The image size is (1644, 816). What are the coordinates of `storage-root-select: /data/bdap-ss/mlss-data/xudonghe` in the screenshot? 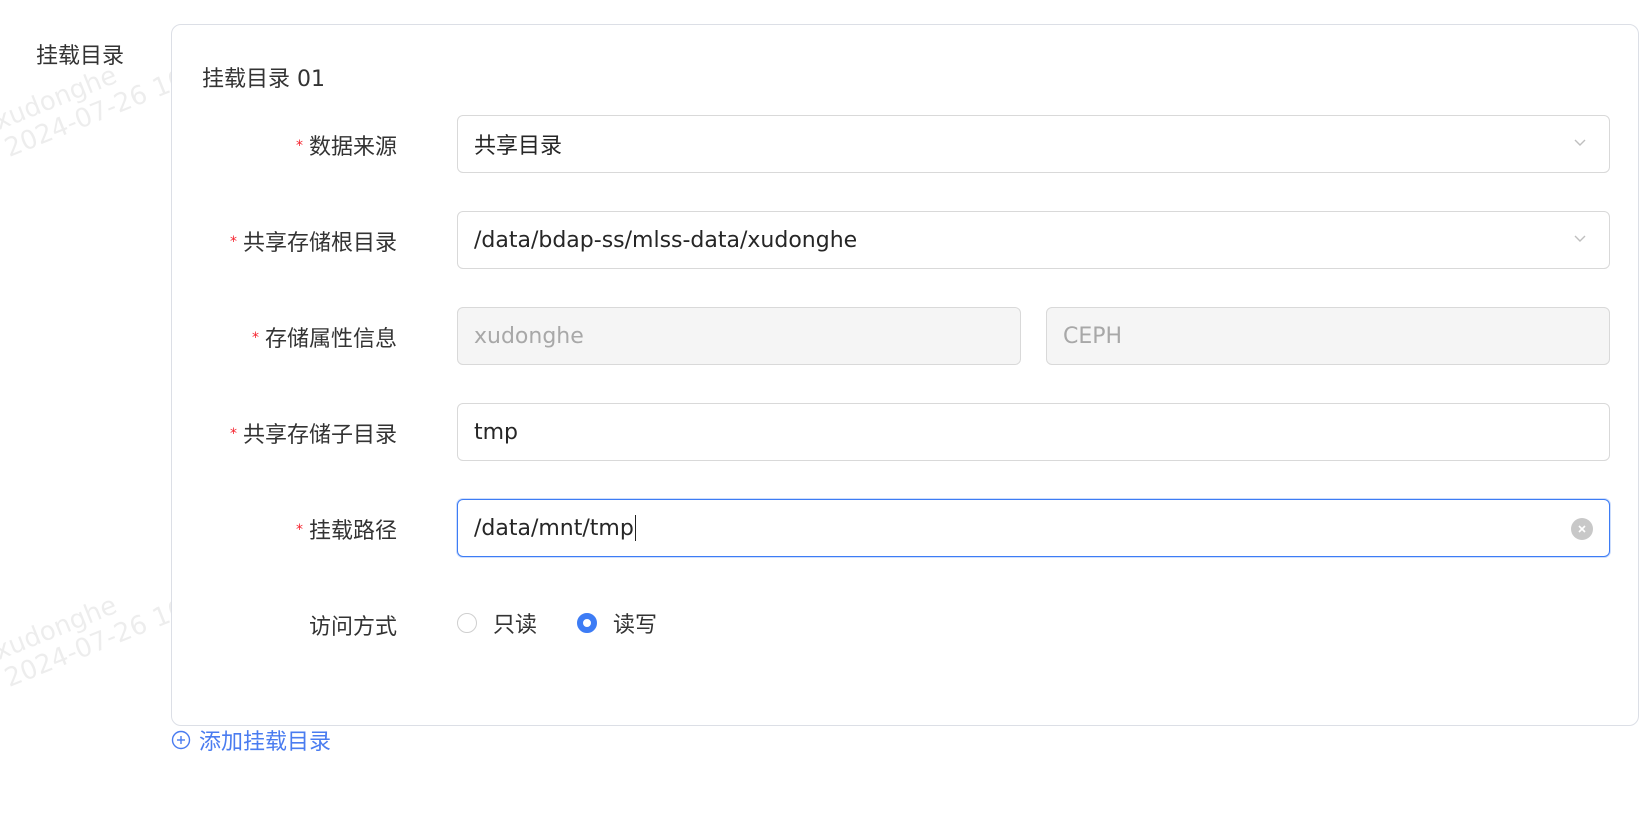 It's located at (1033, 240).